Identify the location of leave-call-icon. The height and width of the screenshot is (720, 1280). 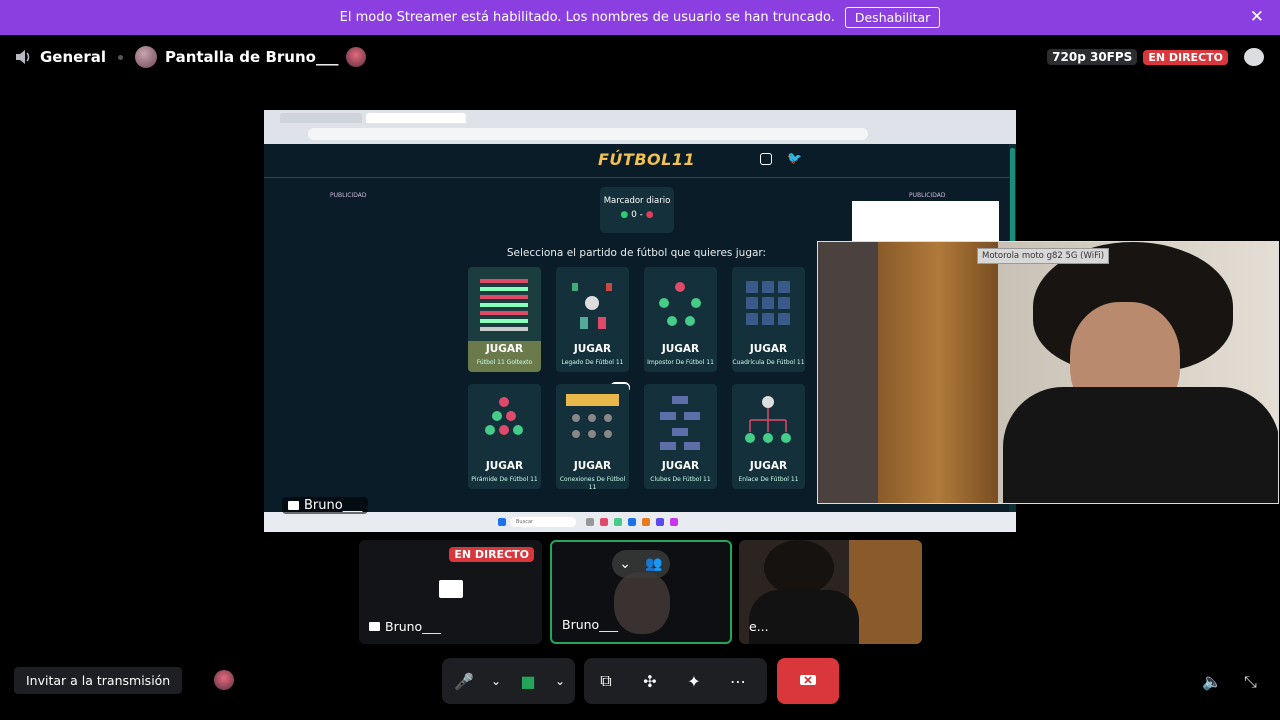
(808, 680).